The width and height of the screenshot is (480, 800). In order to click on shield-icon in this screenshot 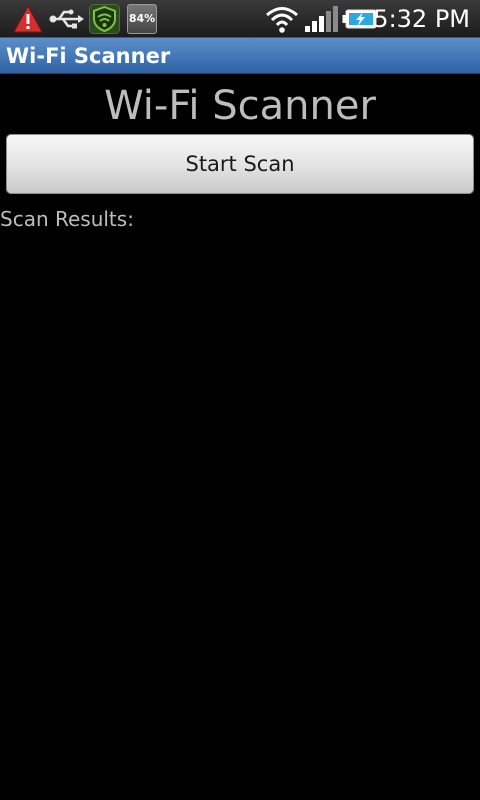, I will do `click(104, 19)`.